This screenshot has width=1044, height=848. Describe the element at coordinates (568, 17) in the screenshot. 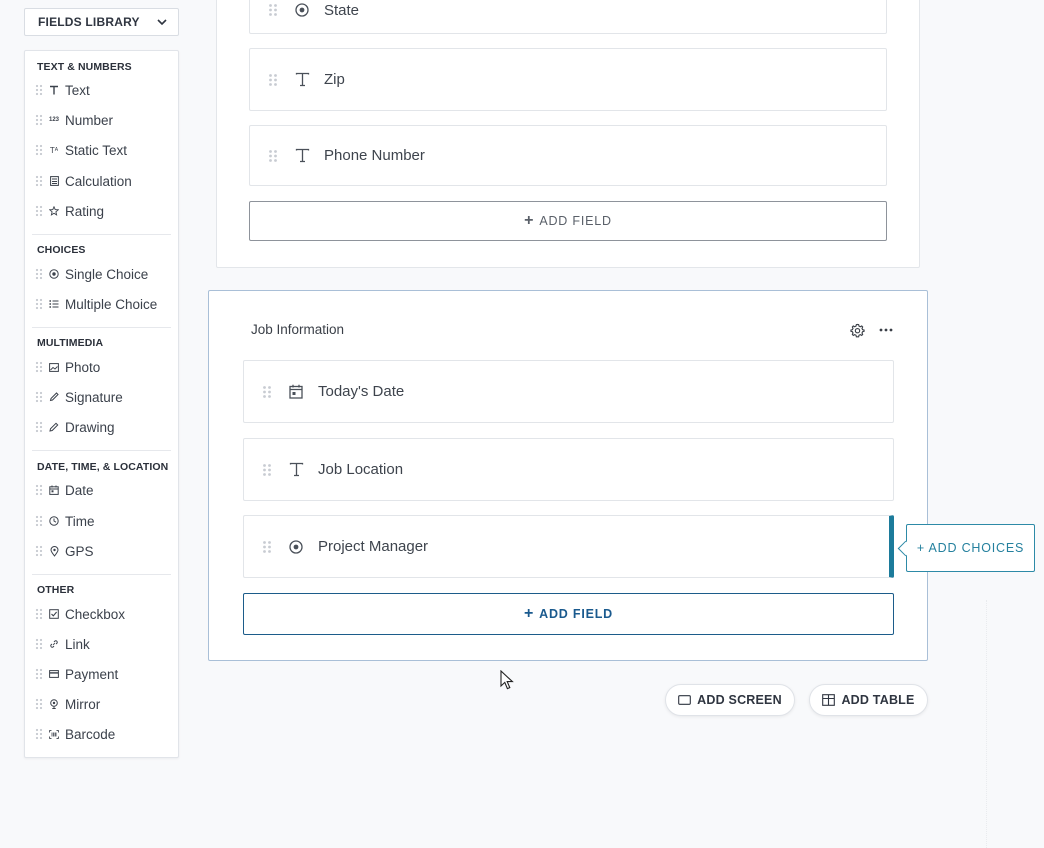

I see `field-row-state: State` at that location.